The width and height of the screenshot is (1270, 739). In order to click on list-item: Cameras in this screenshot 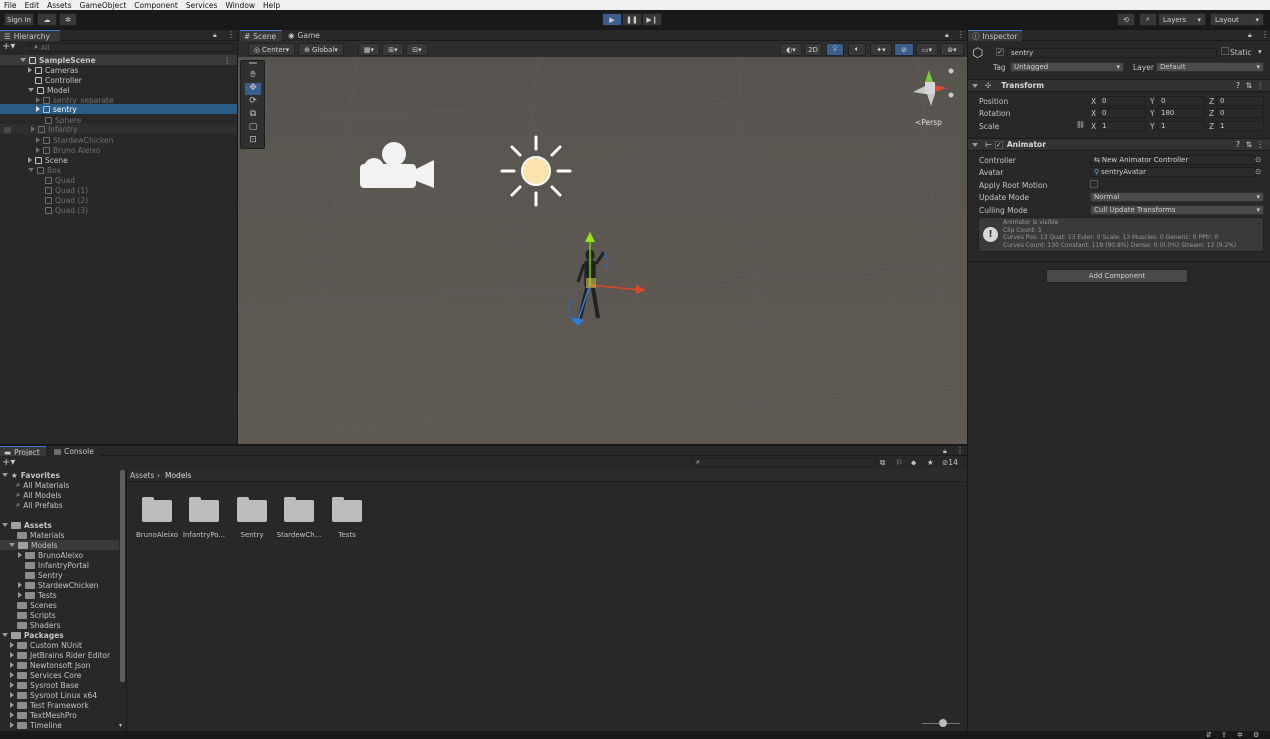, I will do `click(53, 70)`.